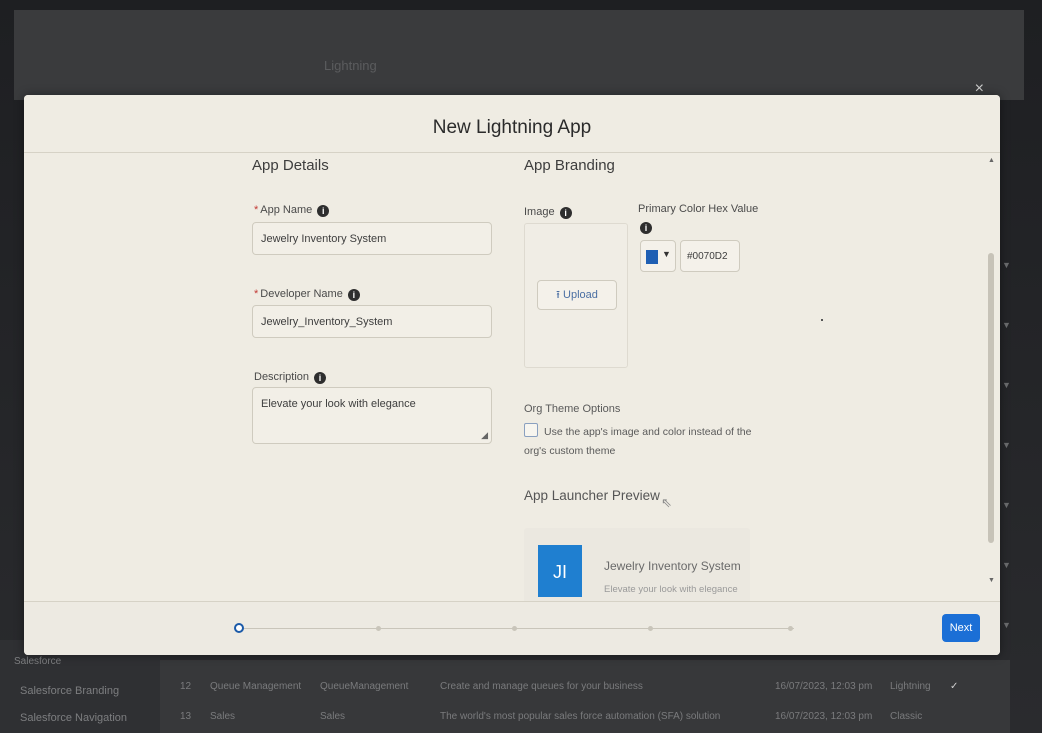 The image size is (1042, 733). I want to click on scrollbar-thumb, so click(991, 398).